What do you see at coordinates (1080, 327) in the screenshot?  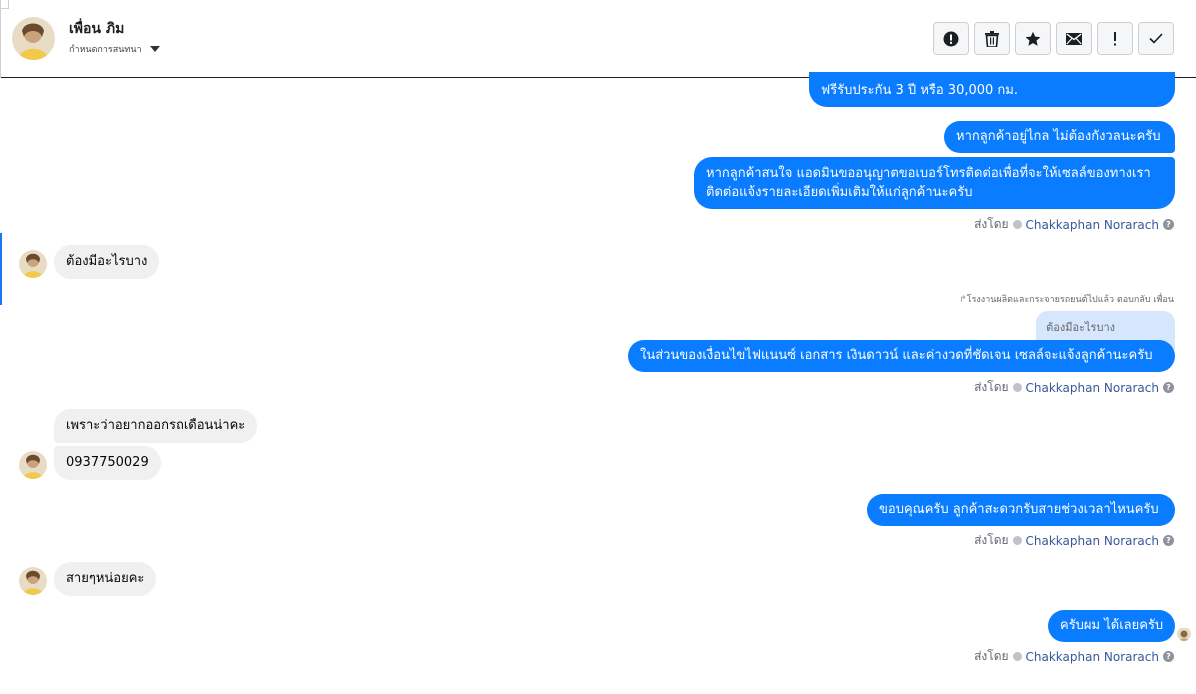 I see `reply-quote-text: ต้องมีอะไรบาง` at bounding box center [1080, 327].